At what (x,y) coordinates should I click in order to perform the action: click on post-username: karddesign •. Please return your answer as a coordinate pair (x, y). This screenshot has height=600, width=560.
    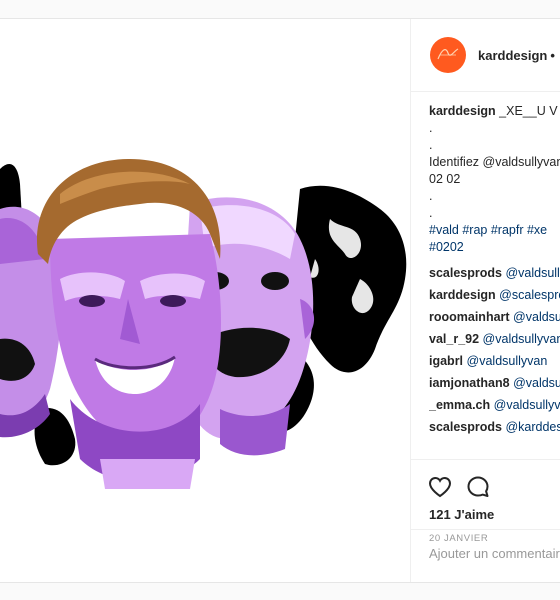
    Looking at the image, I should click on (516, 55).